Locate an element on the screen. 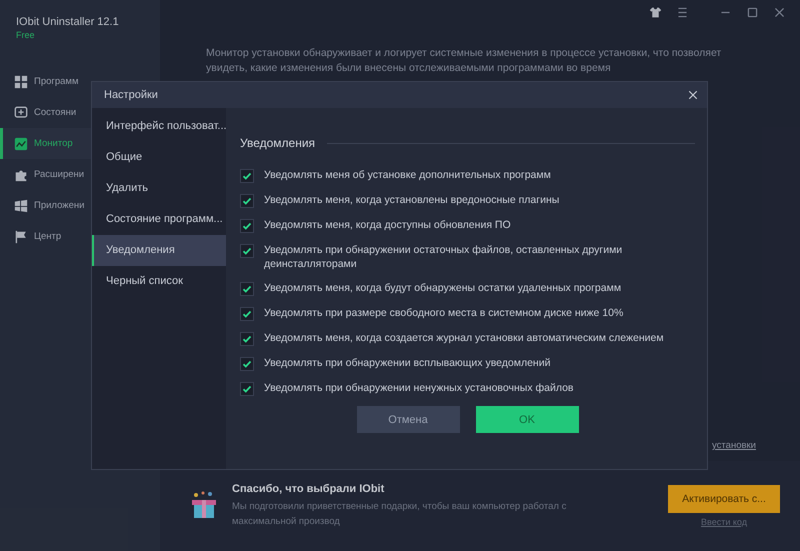  section-title: Уведомления is located at coordinates (278, 143).